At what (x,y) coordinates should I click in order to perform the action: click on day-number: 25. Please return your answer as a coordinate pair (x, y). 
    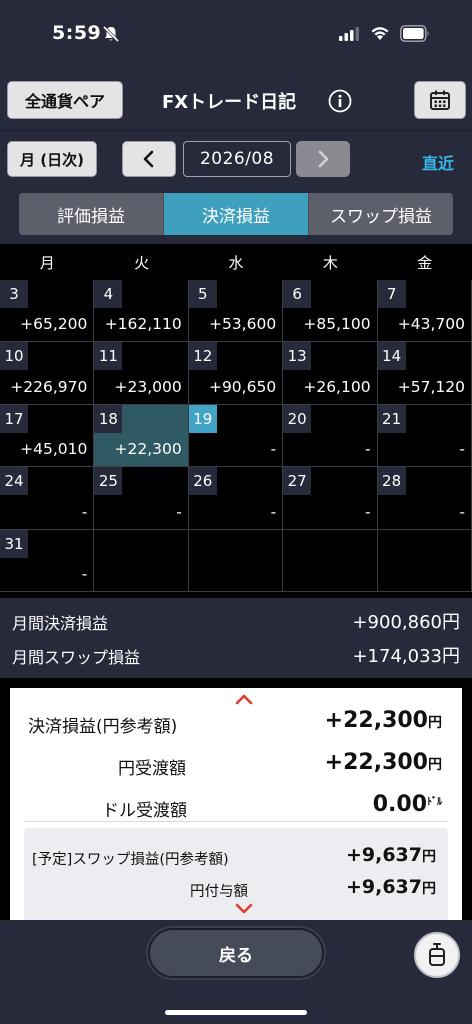
    Looking at the image, I should click on (108, 481).